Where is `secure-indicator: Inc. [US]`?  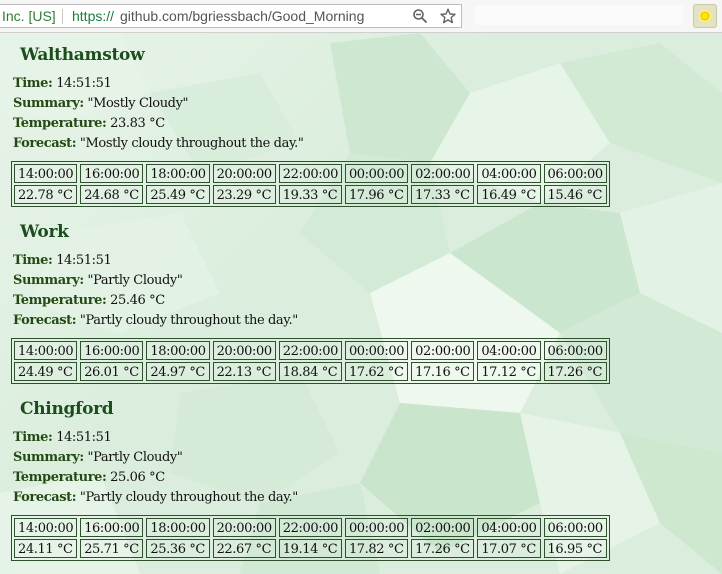 secure-indicator: Inc. [US] is located at coordinates (29, 16).